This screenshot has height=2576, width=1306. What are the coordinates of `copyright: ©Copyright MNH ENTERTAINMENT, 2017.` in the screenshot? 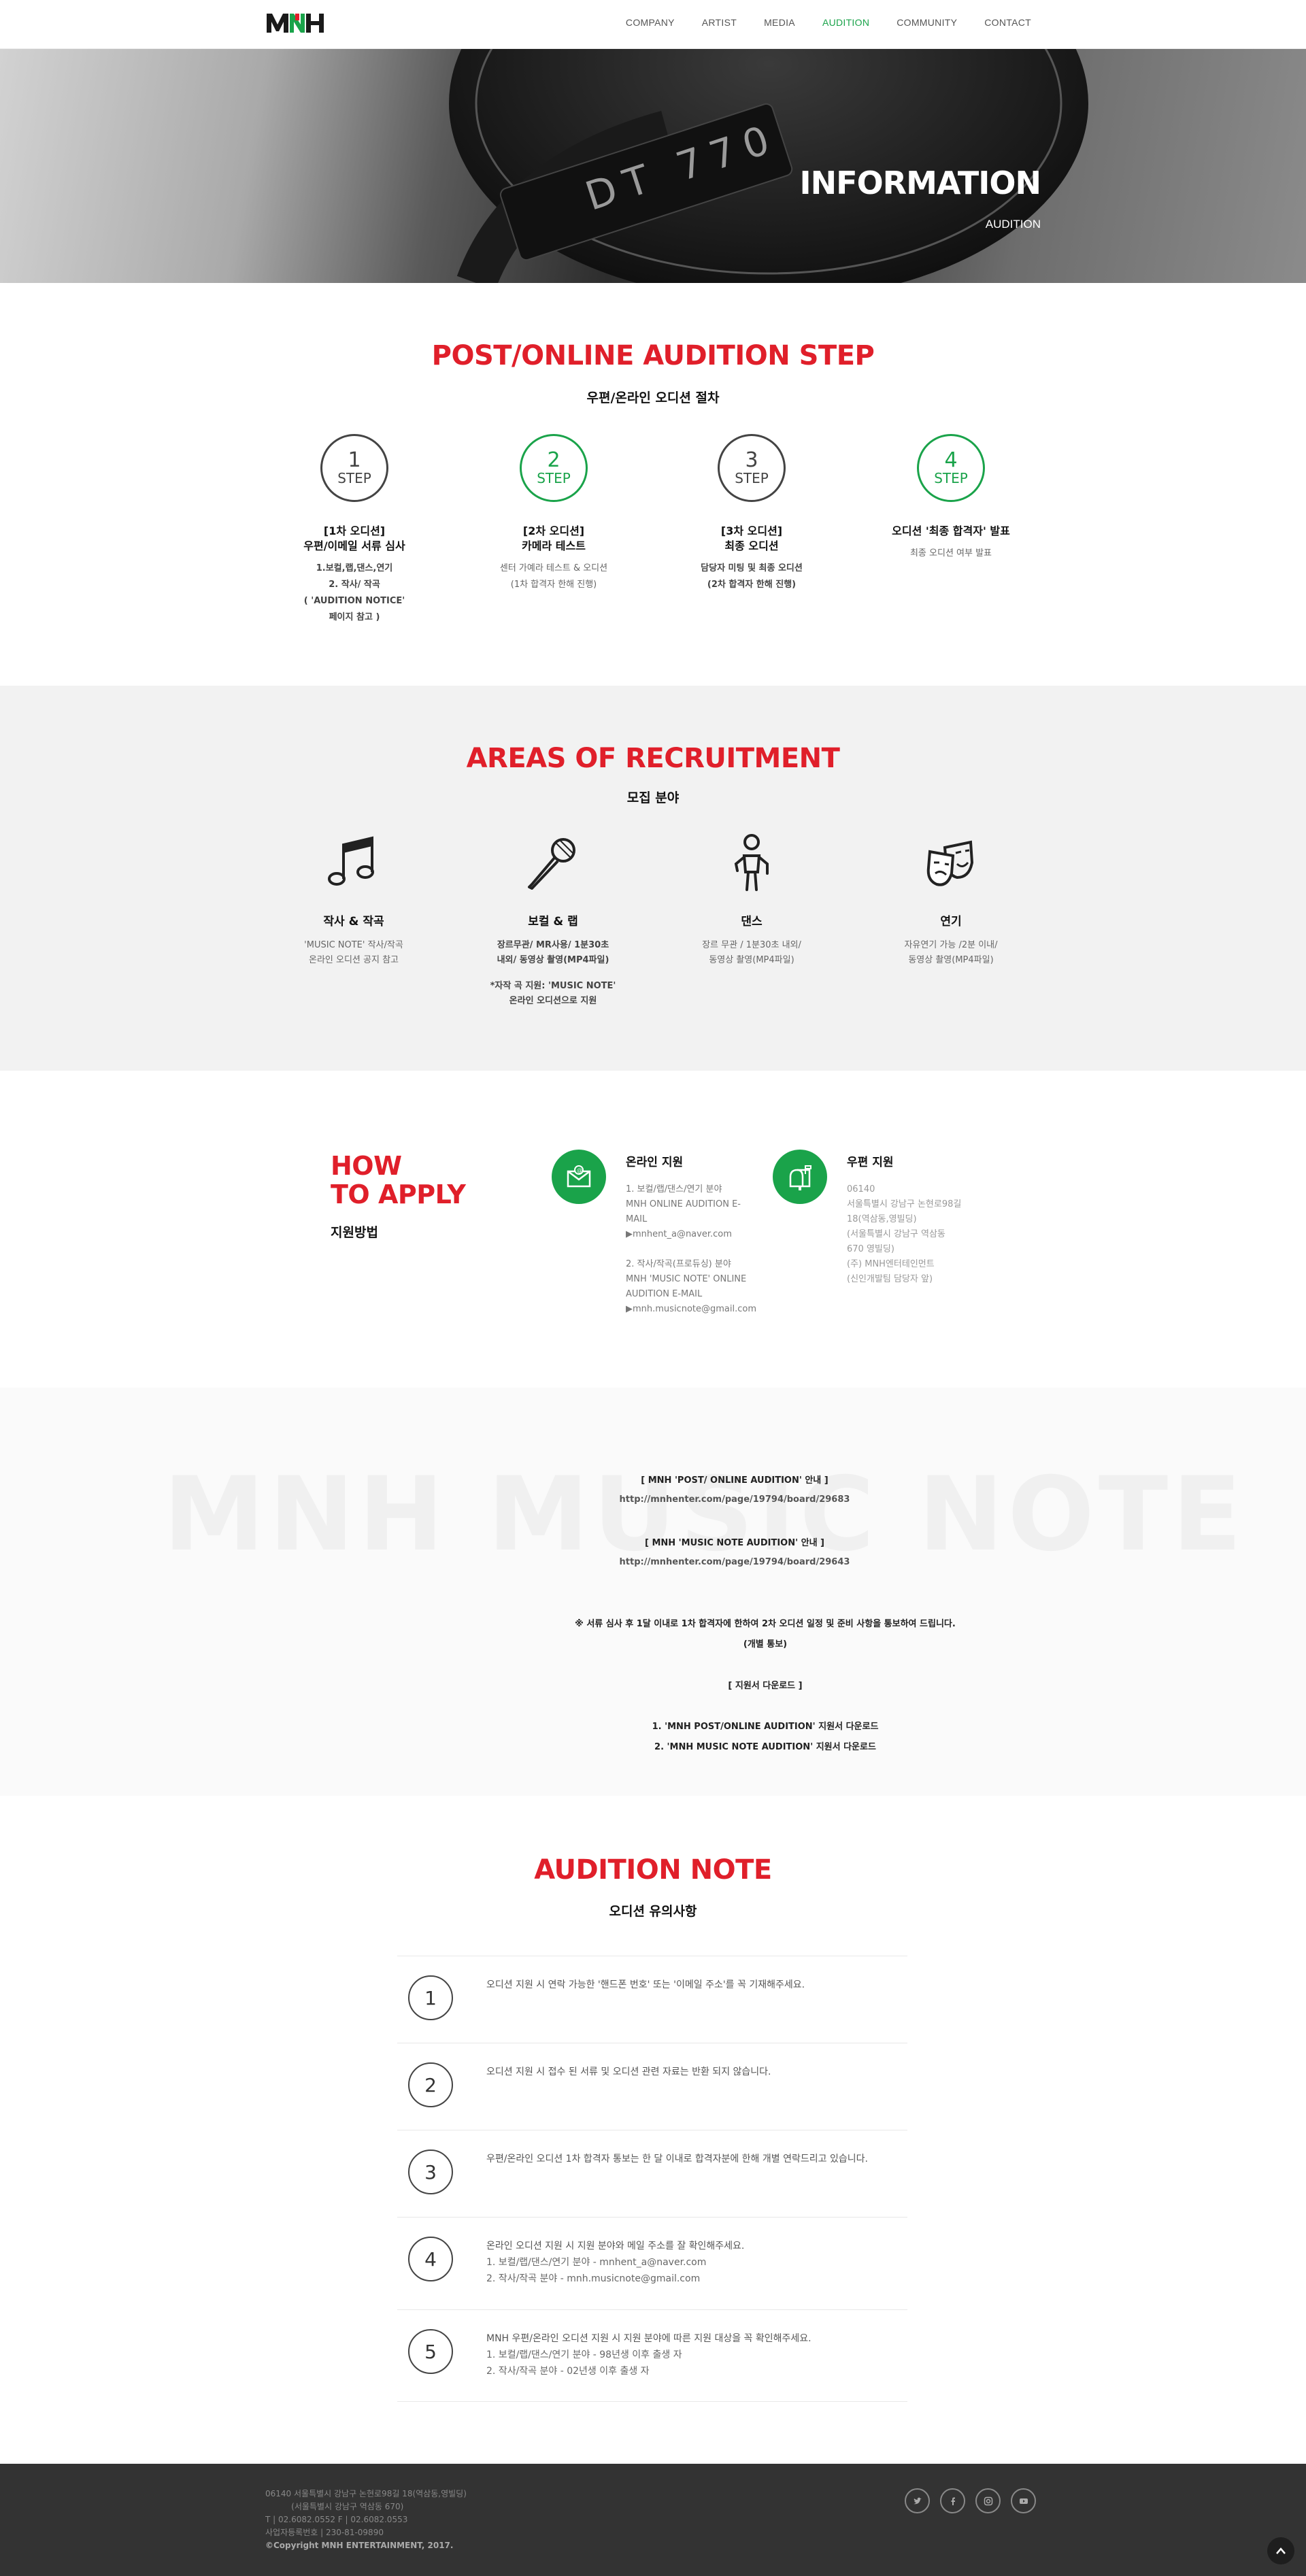 It's located at (359, 2545).